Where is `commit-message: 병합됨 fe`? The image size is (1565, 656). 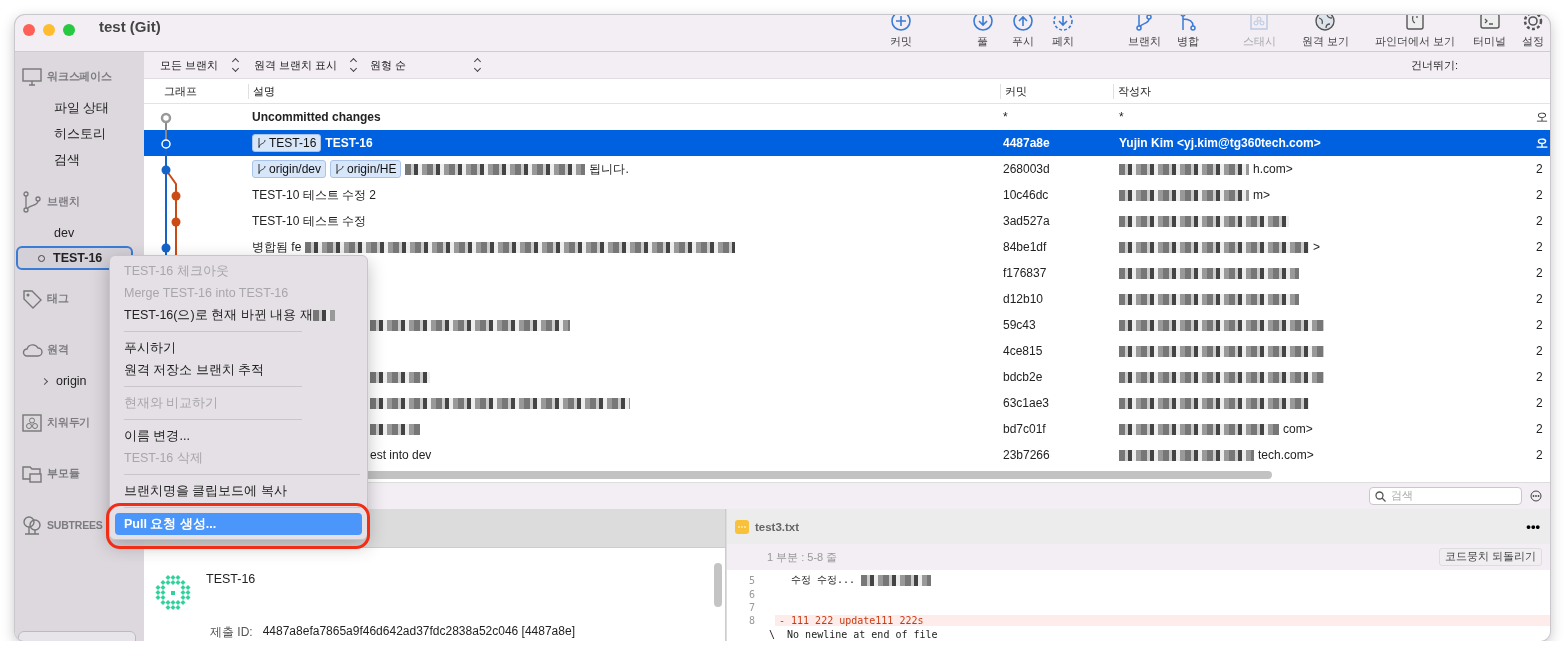
commit-message: 병합됨 fe is located at coordinates (277, 247).